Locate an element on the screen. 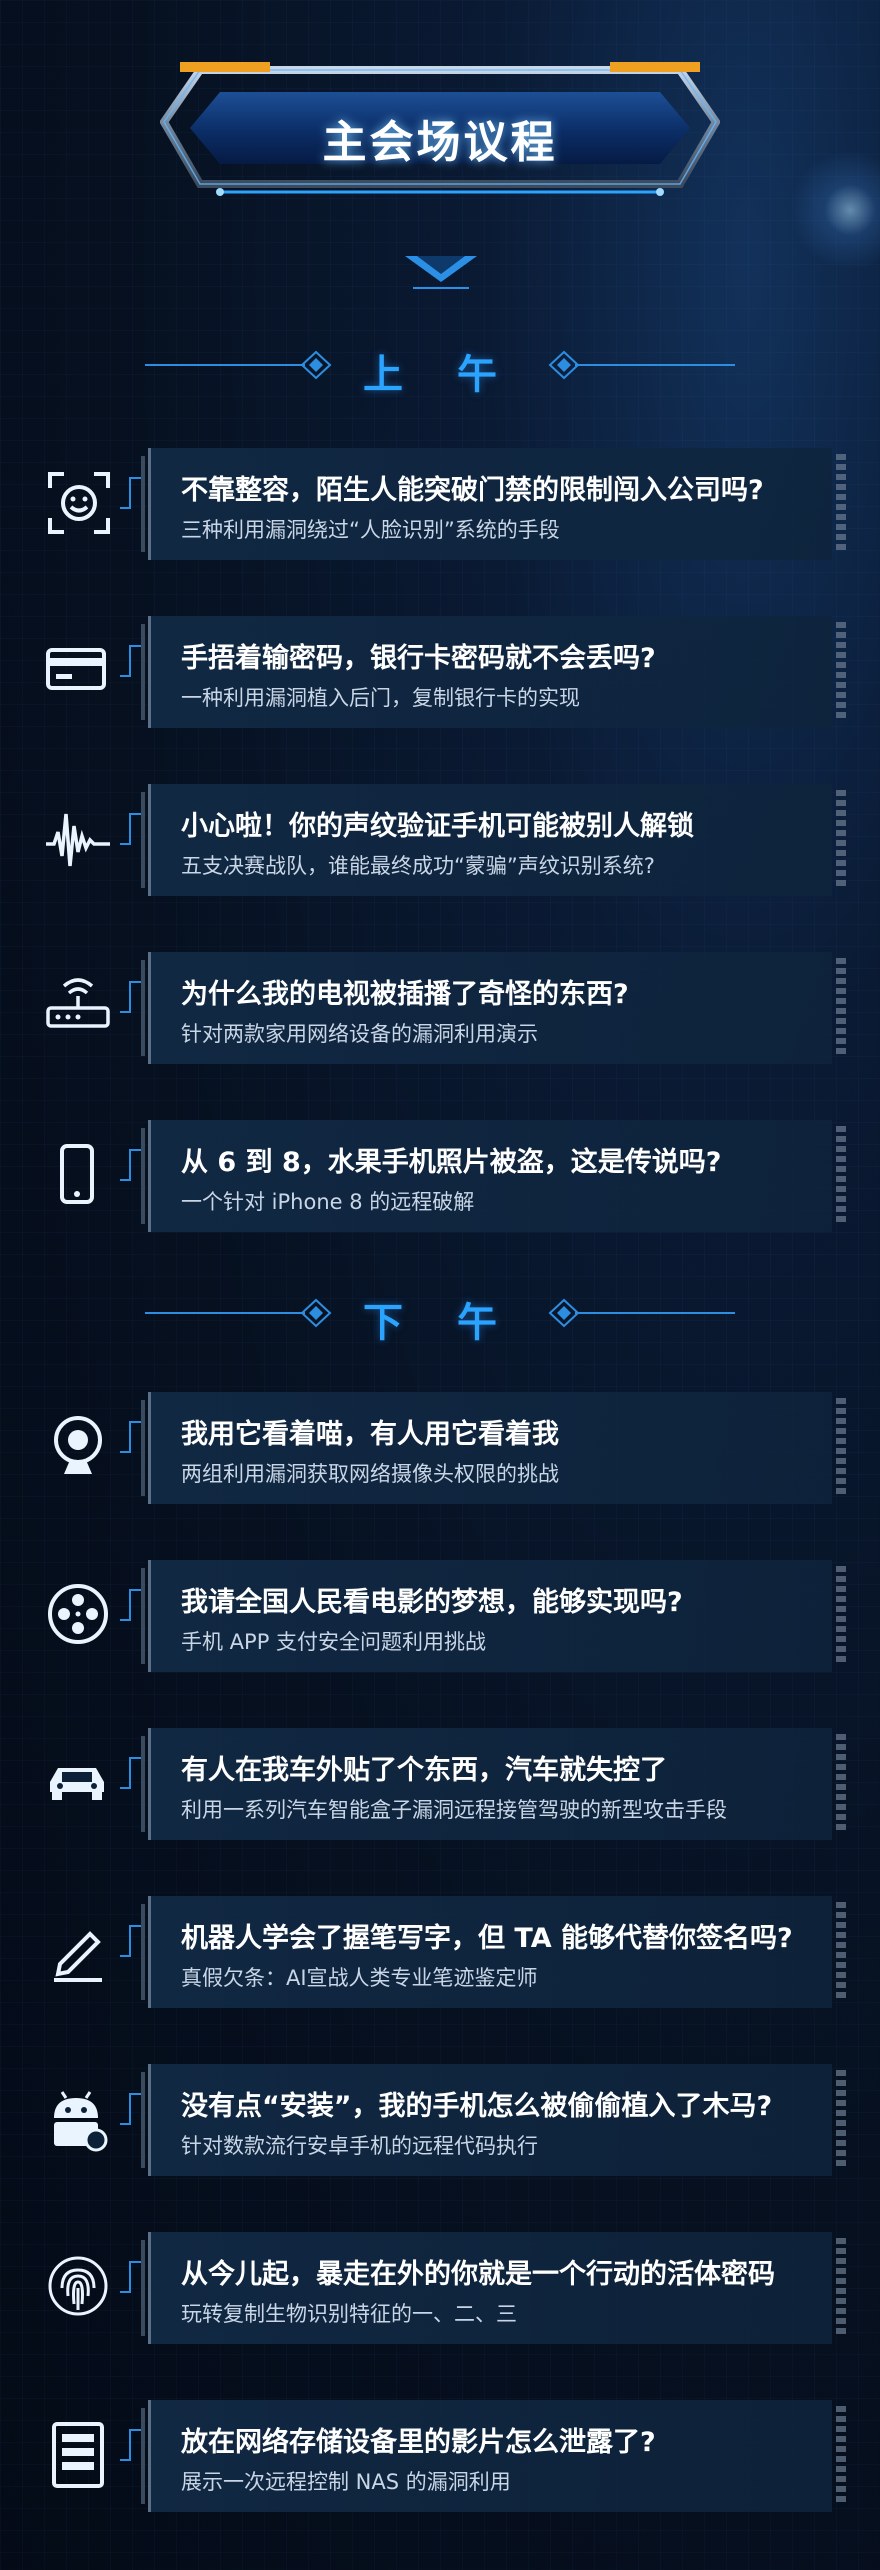 The width and height of the screenshot is (880, 2570). agenda-subtitle: 两组利用漏洞获取网络摄像头权限的挑战 is located at coordinates (370, 1474).